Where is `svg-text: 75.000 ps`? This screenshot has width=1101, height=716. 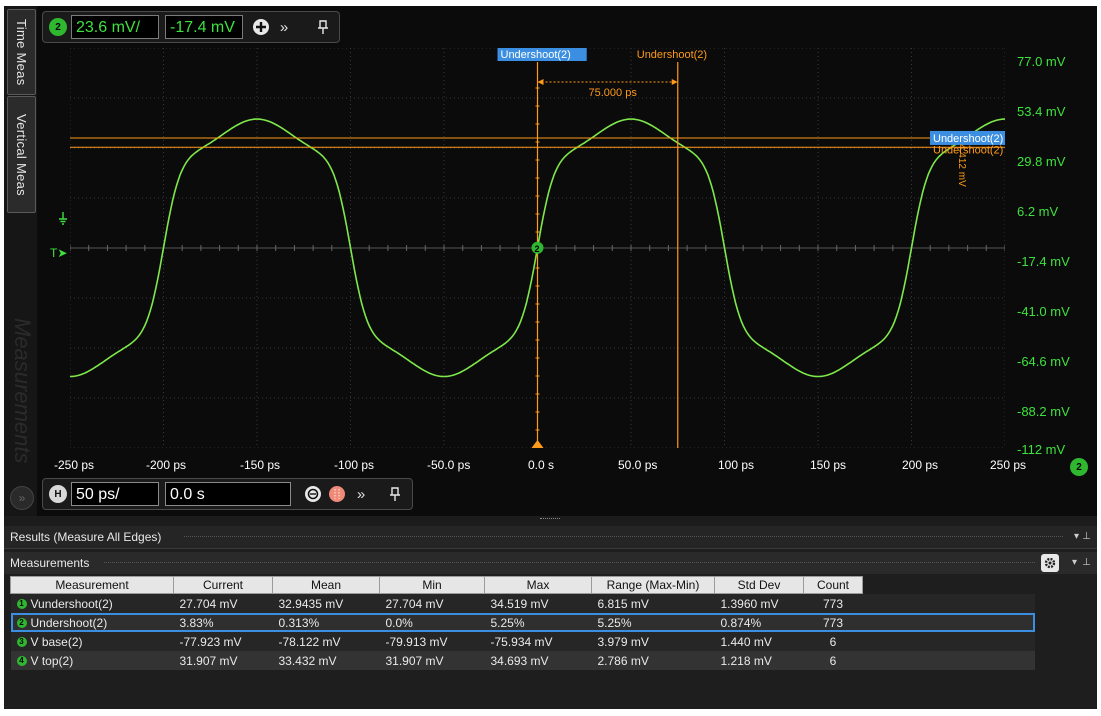 svg-text: 75.000 ps is located at coordinates (613, 93).